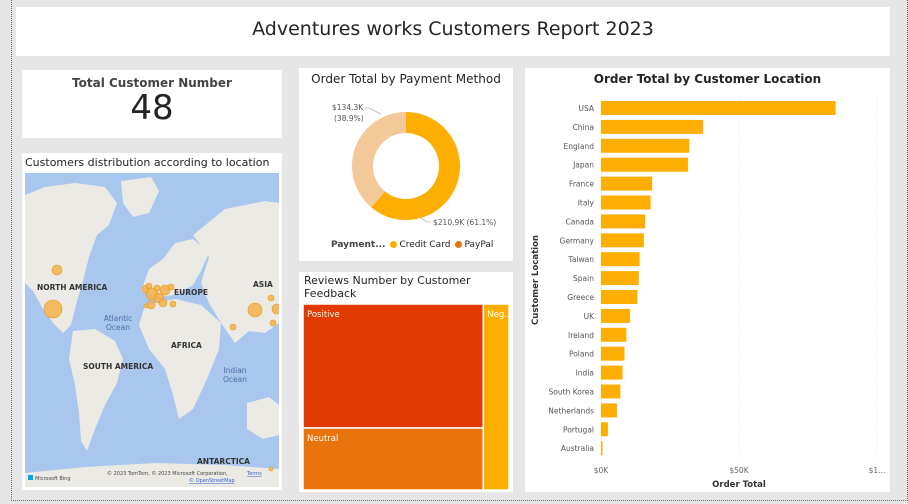  Describe the element at coordinates (273, 323) in the screenshot. I see `bubble-taiwan` at that location.